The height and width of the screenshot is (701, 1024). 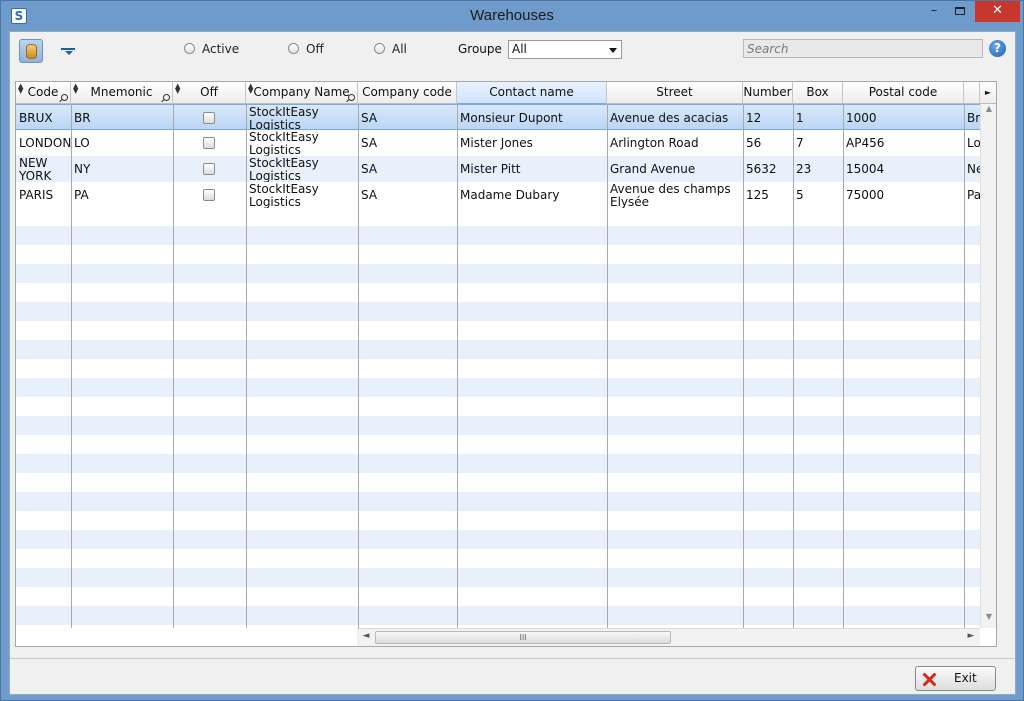 What do you see at coordinates (988, 619) in the screenshot?
I see `scroll-down-icon: ▼` at bounding box center [988, 619].